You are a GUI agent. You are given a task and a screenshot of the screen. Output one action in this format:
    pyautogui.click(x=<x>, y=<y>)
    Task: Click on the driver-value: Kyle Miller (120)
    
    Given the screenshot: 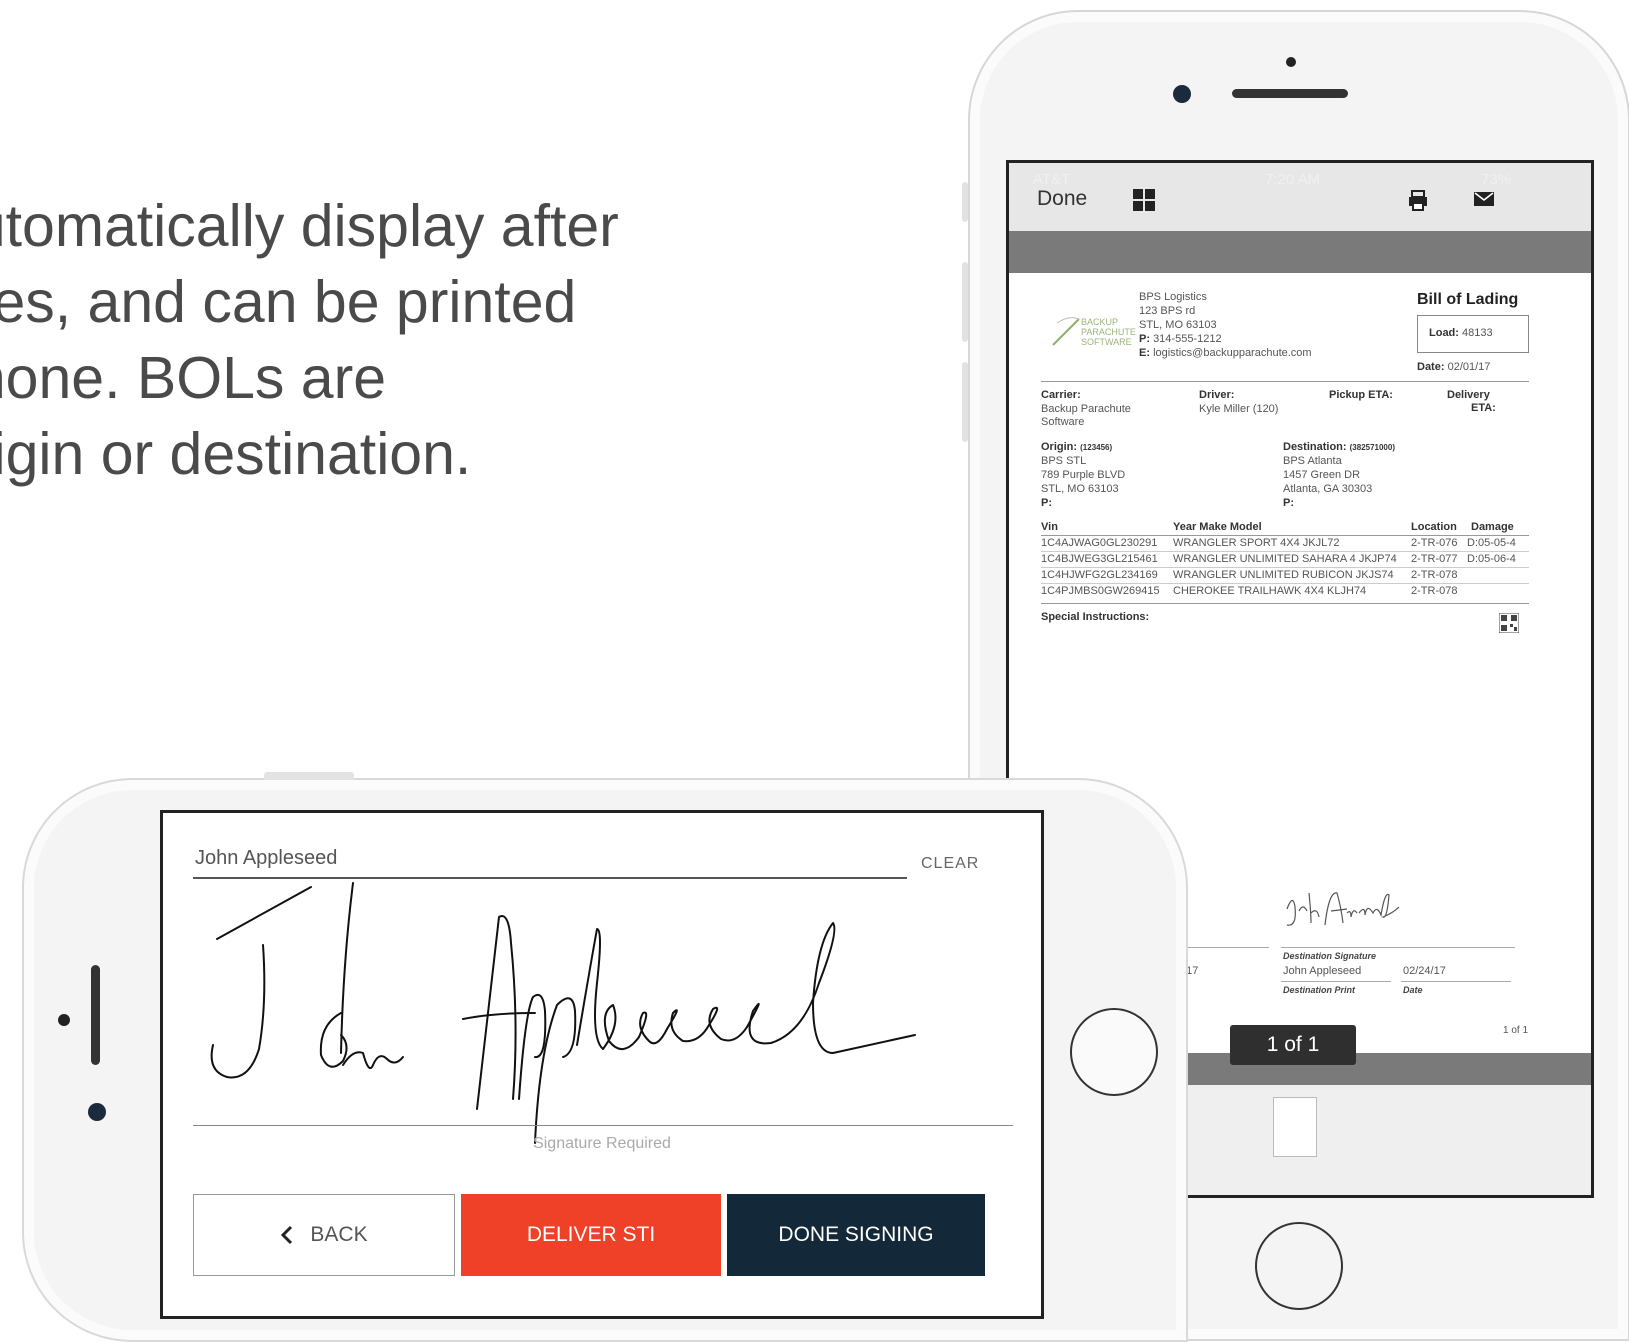 What is the action you would take?
    pyautogui.click(x=1239, y=409)
    